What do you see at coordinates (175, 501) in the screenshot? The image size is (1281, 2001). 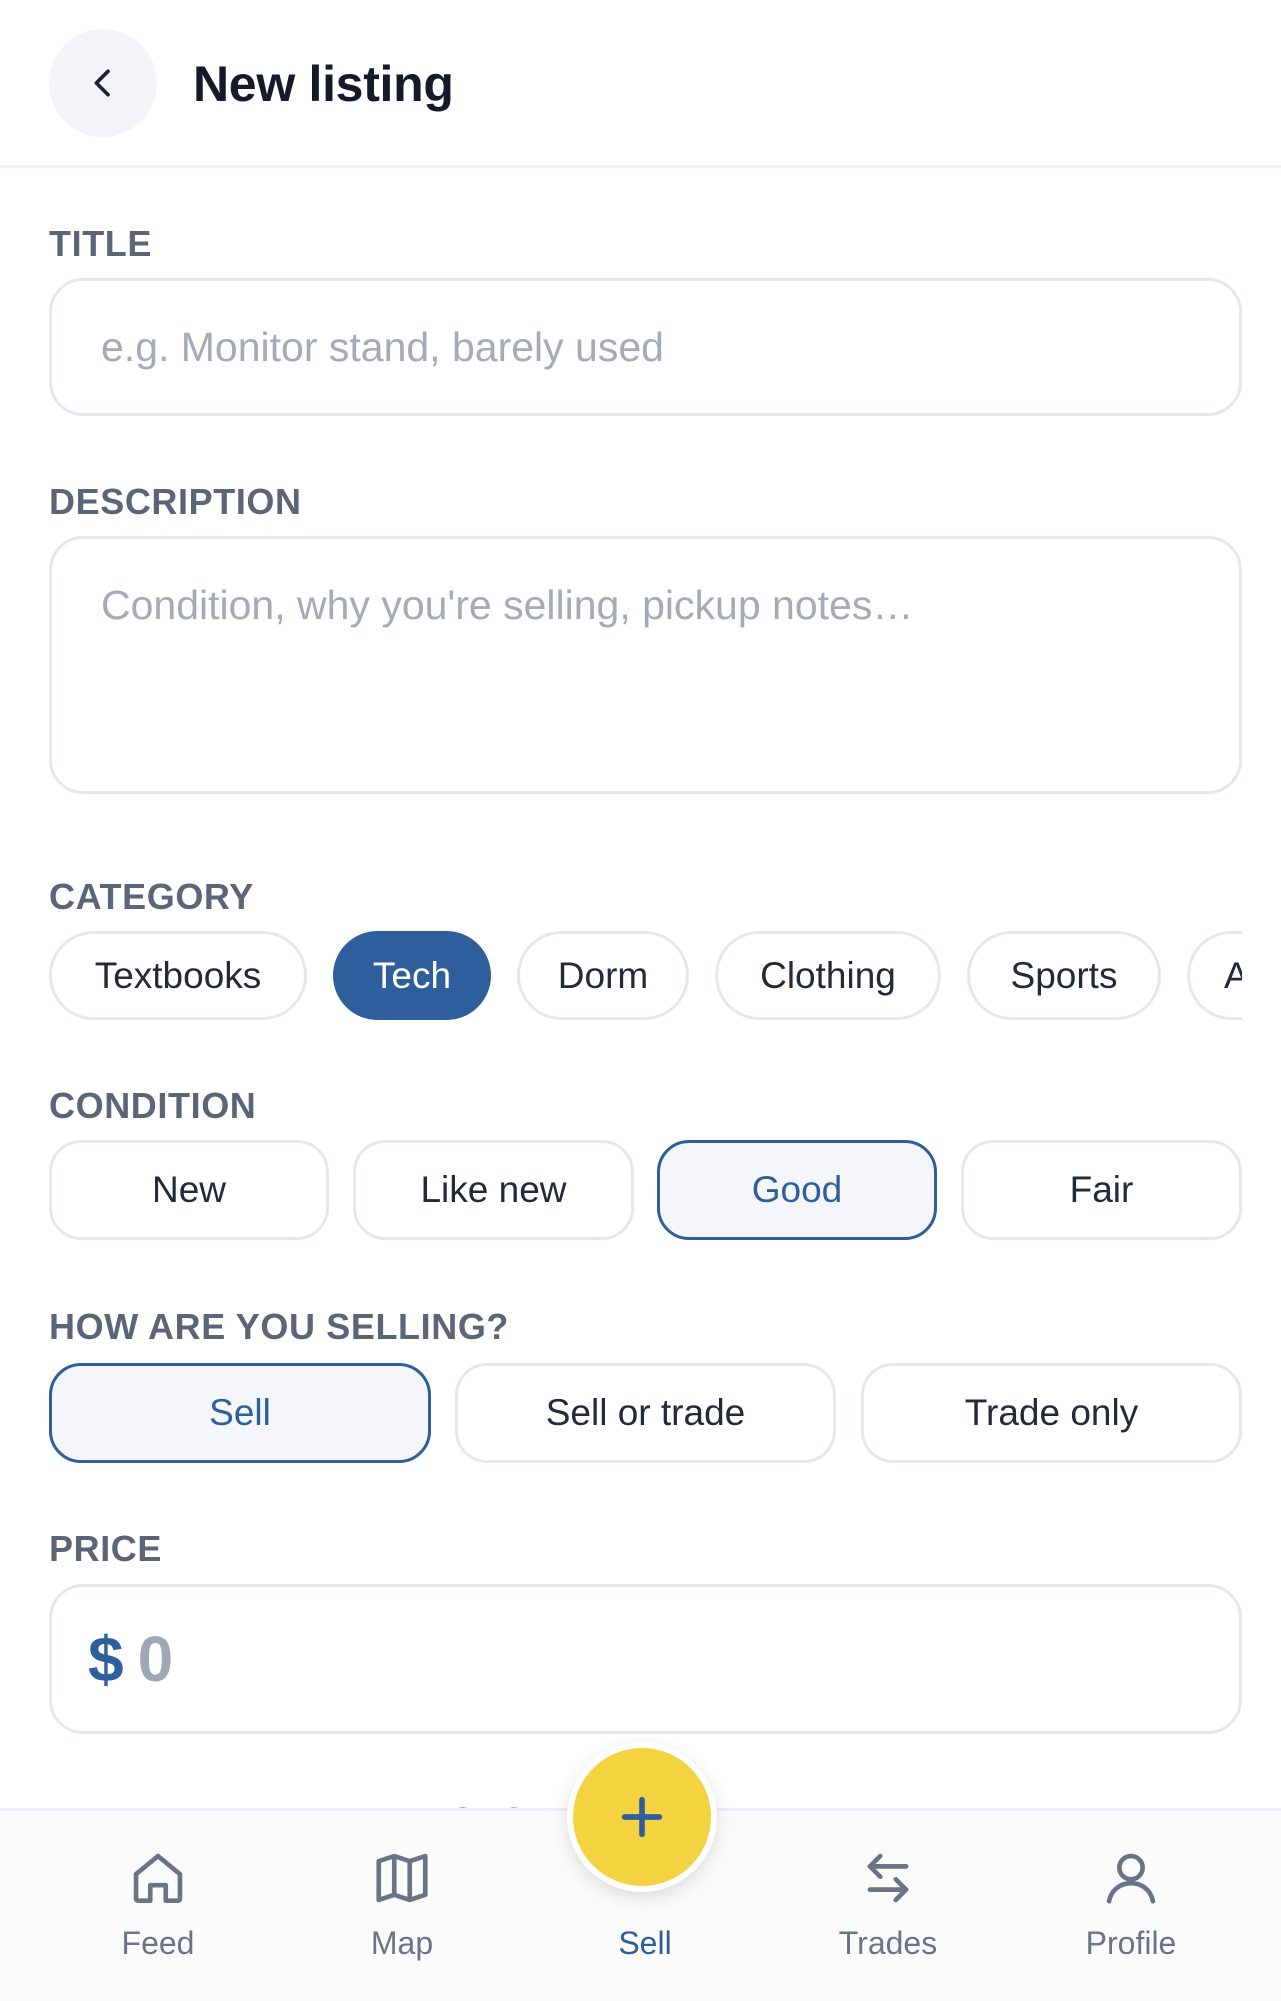 I see `description-label: DESCRIPTION` at bounding box center [175, 501].